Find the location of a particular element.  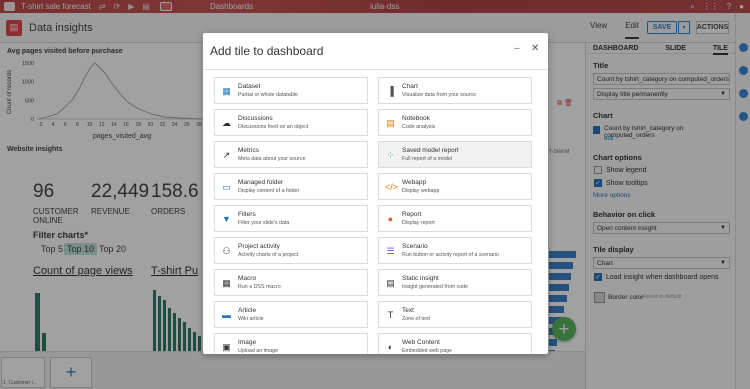

tile-option-title: Scenario is located at coordinates (415, 246).